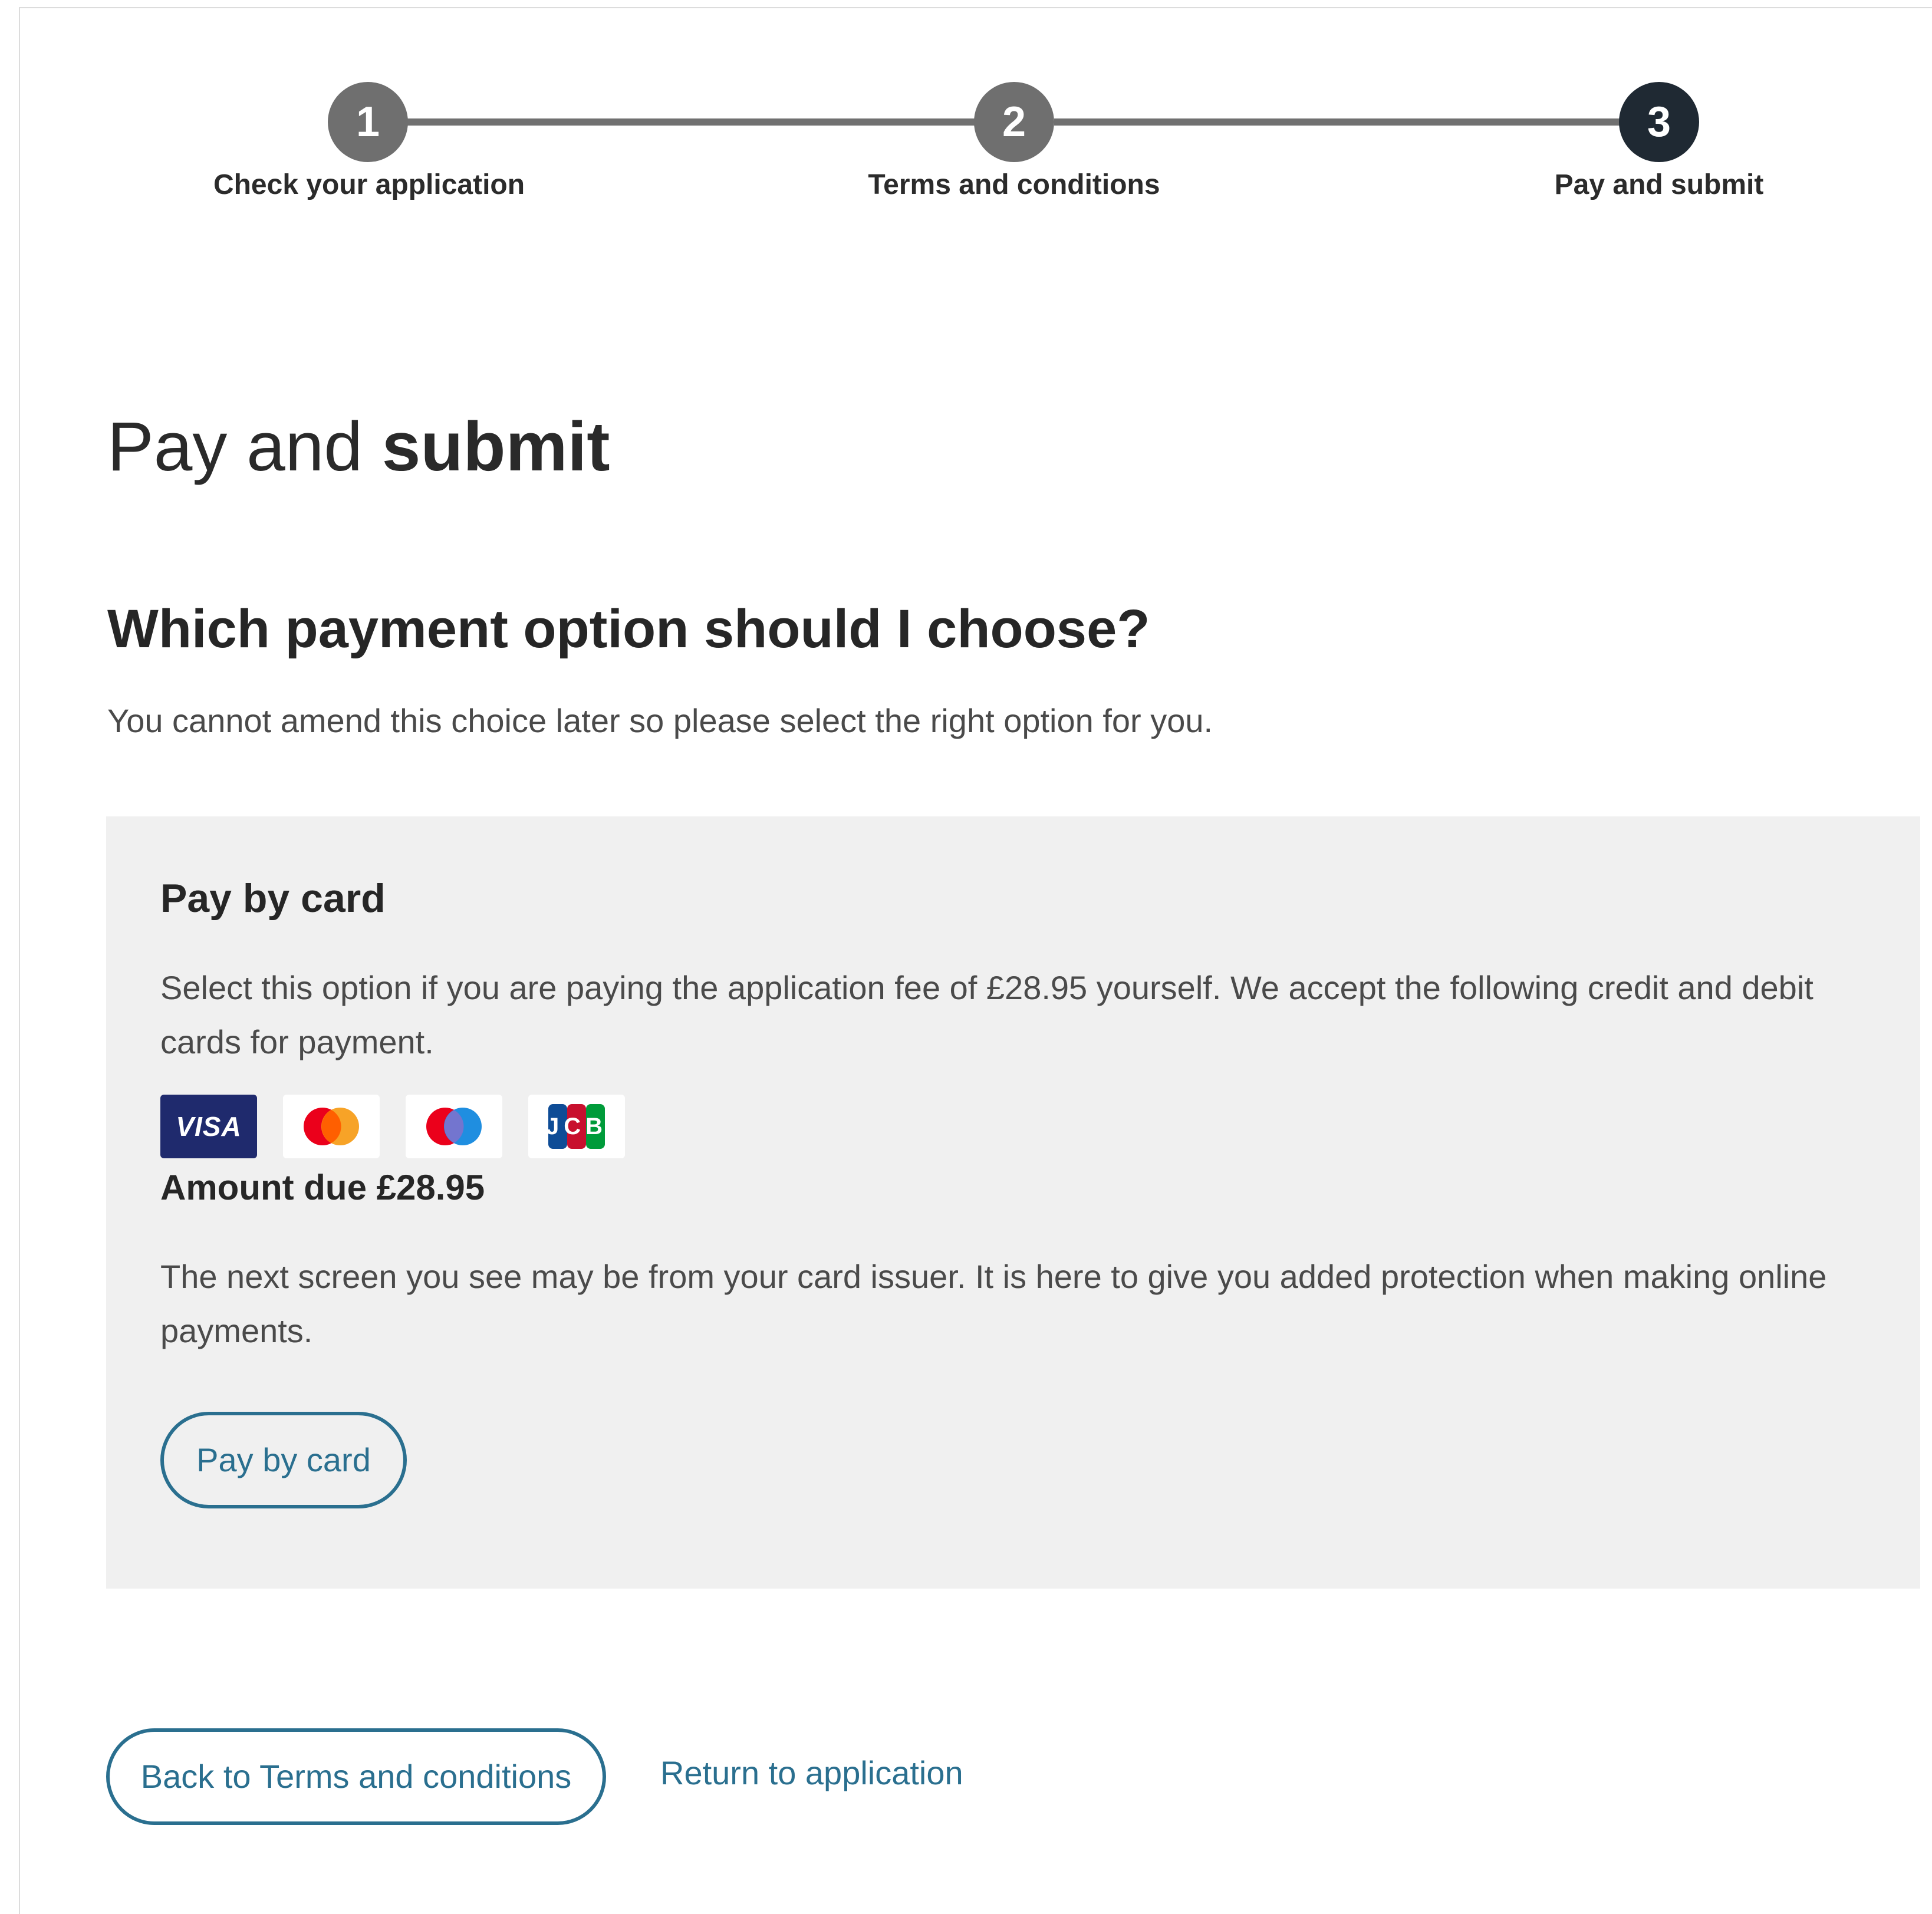 The image size is (1932, 1914). I want to click on jcb-icon: JCB, so click(577, 1126).